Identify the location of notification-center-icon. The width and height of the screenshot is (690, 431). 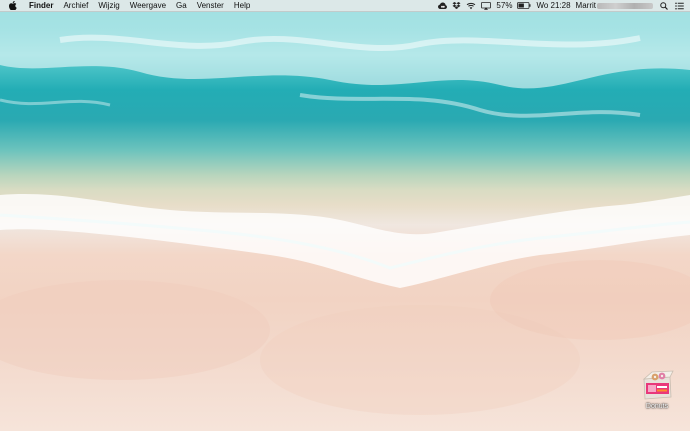
(679, 6).